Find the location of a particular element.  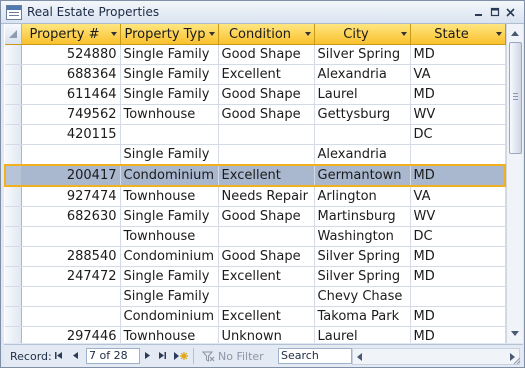

property-number-cell: 927474 is located at coordinates (71, 196).